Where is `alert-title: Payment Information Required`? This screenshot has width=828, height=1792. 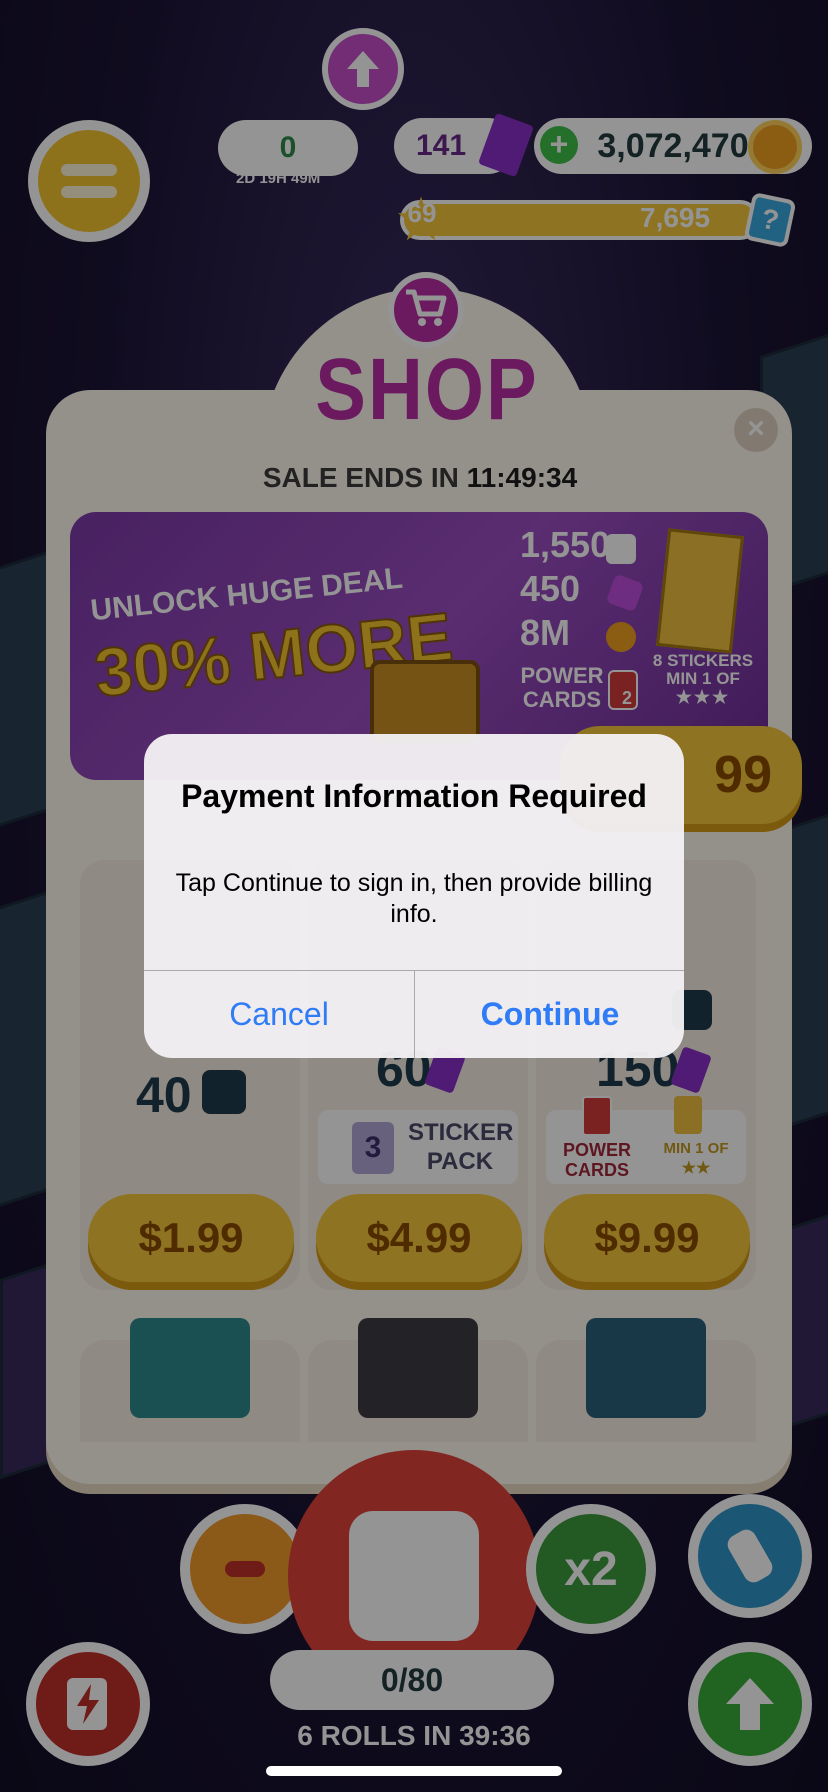
alert-title: Payment Information Required is located at coordinates (414, 796).